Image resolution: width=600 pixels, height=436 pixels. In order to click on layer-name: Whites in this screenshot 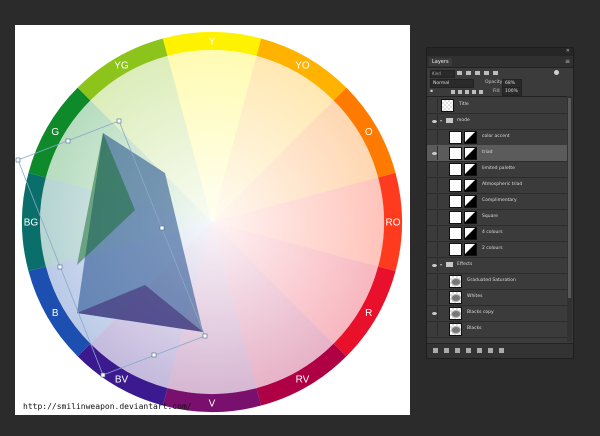, I will do `click(474, 296)`.